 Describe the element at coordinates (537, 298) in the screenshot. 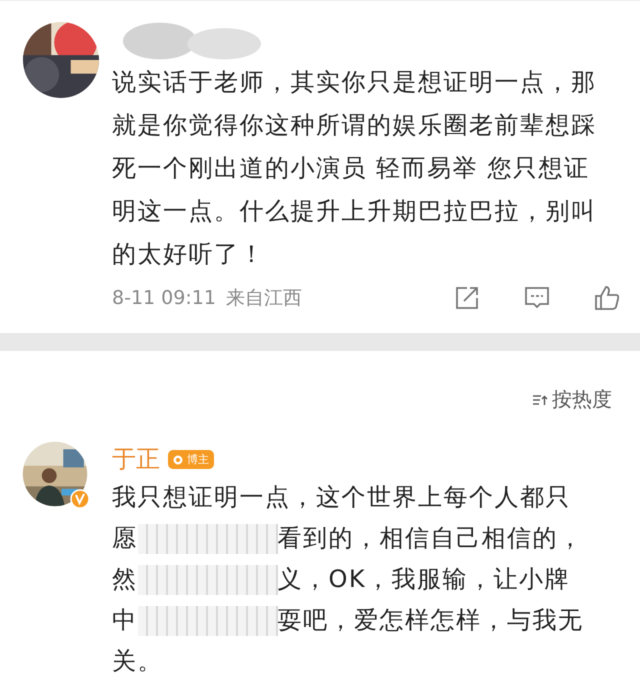

I see `comment-icon` at that location.